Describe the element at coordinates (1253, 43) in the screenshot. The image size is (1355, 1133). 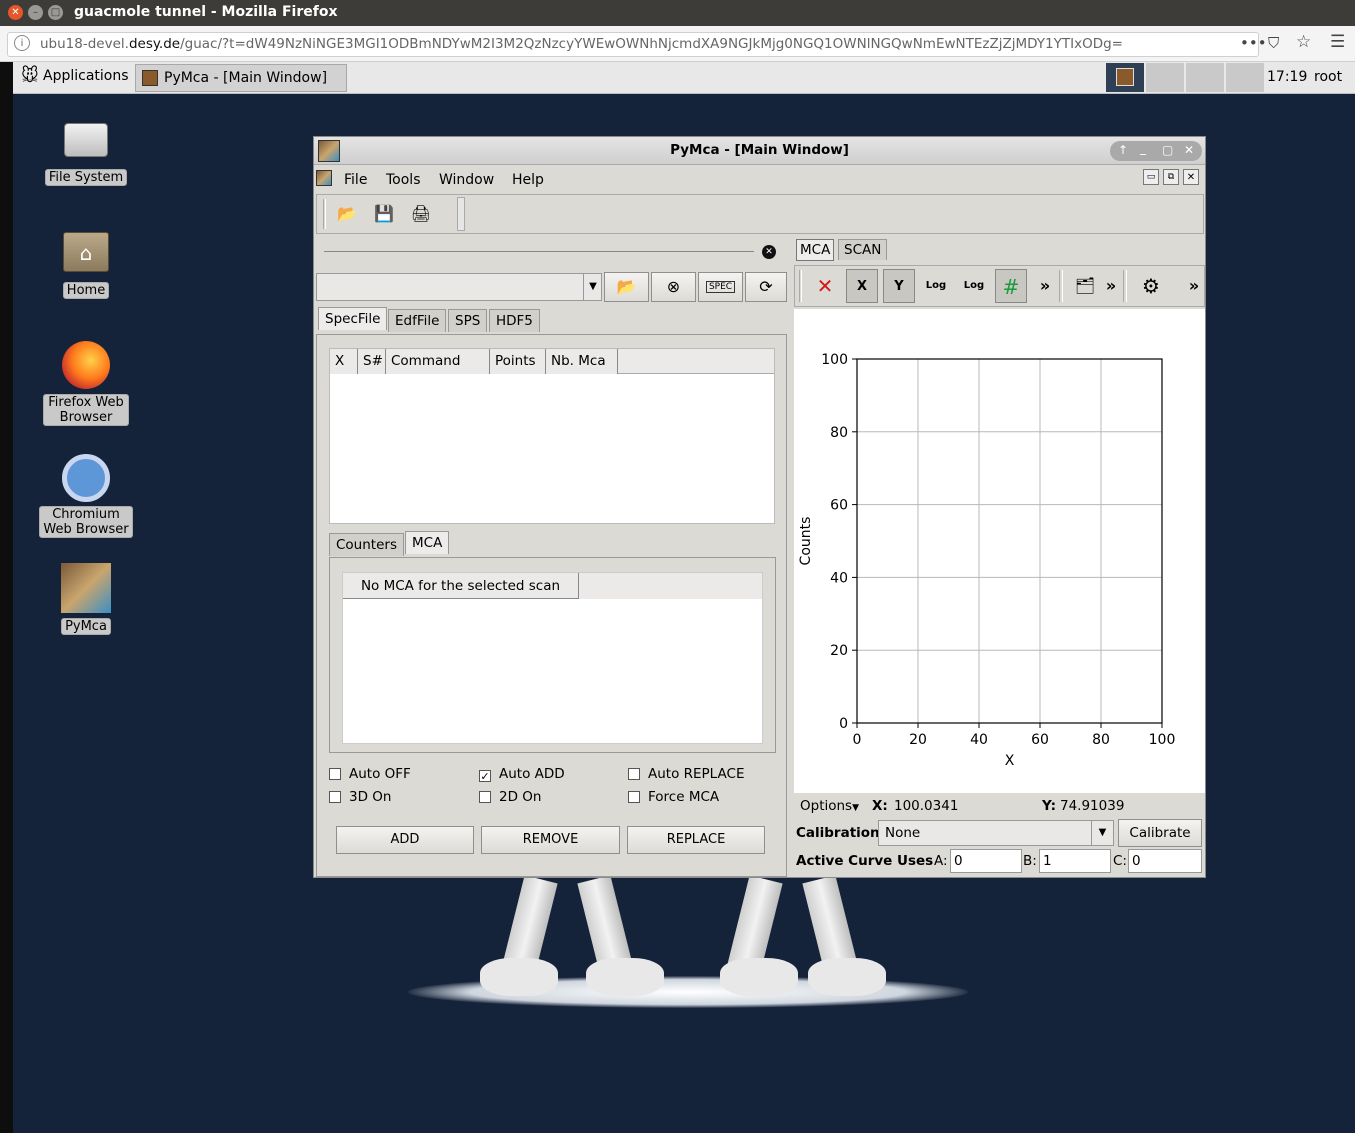
I see `page-actions-icon: •••` at that location.